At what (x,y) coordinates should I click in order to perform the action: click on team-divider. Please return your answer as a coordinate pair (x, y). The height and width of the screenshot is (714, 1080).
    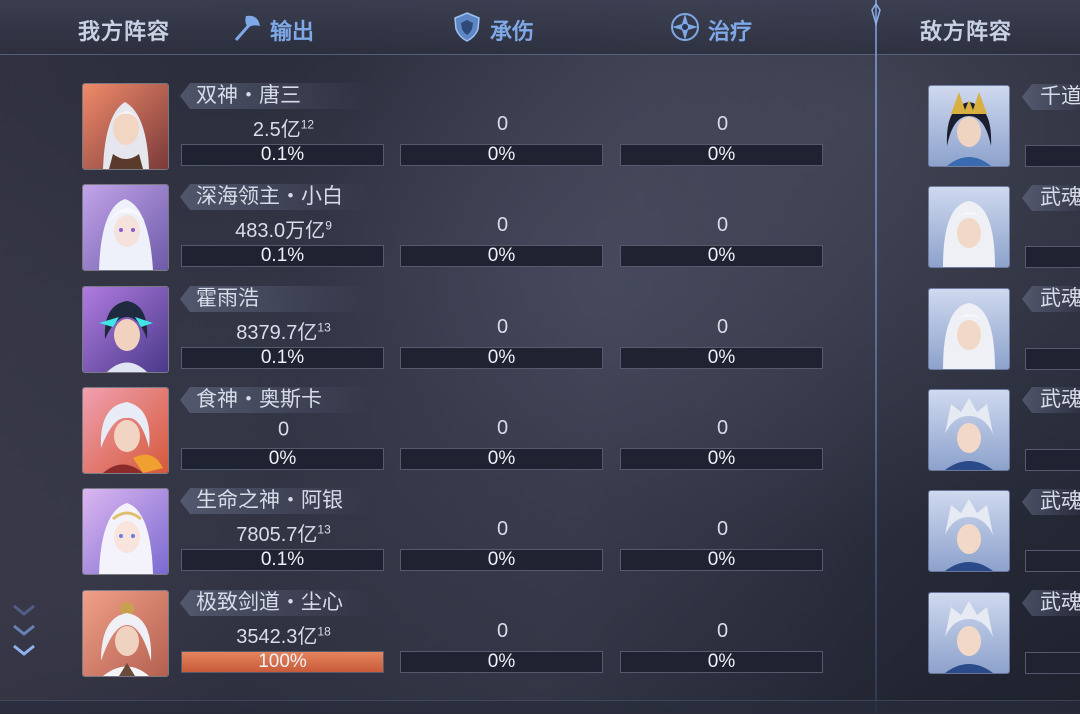
    Looking at the image, I should click on (876, 356).